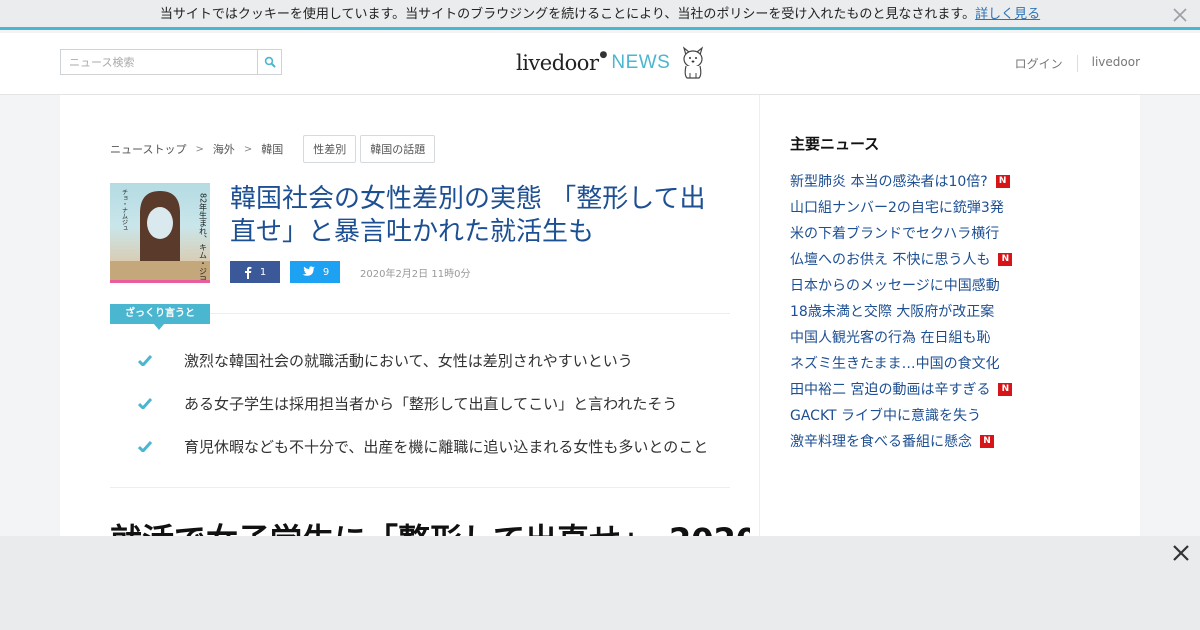 This screenshot has height=630, width=1200. Describe the element at coordinates (255, 272) in the screenshot. I see `facebook-share-button: 1` at that location.